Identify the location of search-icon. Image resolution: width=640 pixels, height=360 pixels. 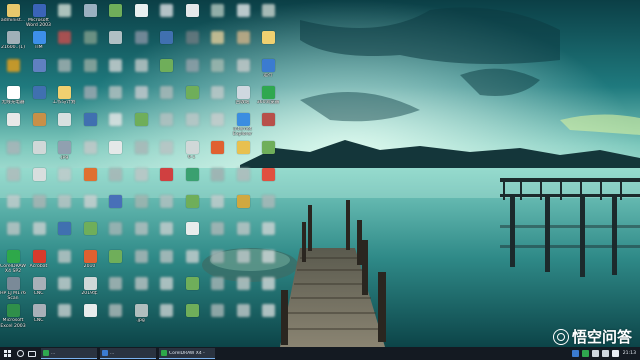
(20, 353).